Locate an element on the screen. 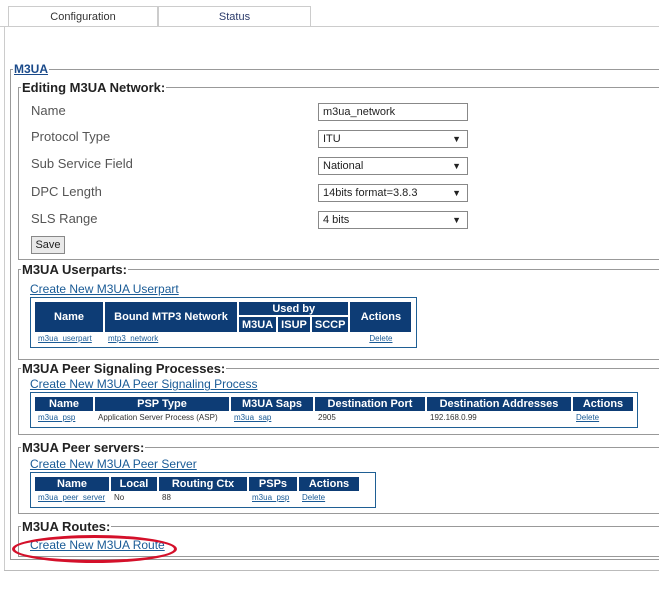 Image resolution: width=659 pixels, height=599 pixels. protocol-type-value: ITU is located at coordinates (332, 139).